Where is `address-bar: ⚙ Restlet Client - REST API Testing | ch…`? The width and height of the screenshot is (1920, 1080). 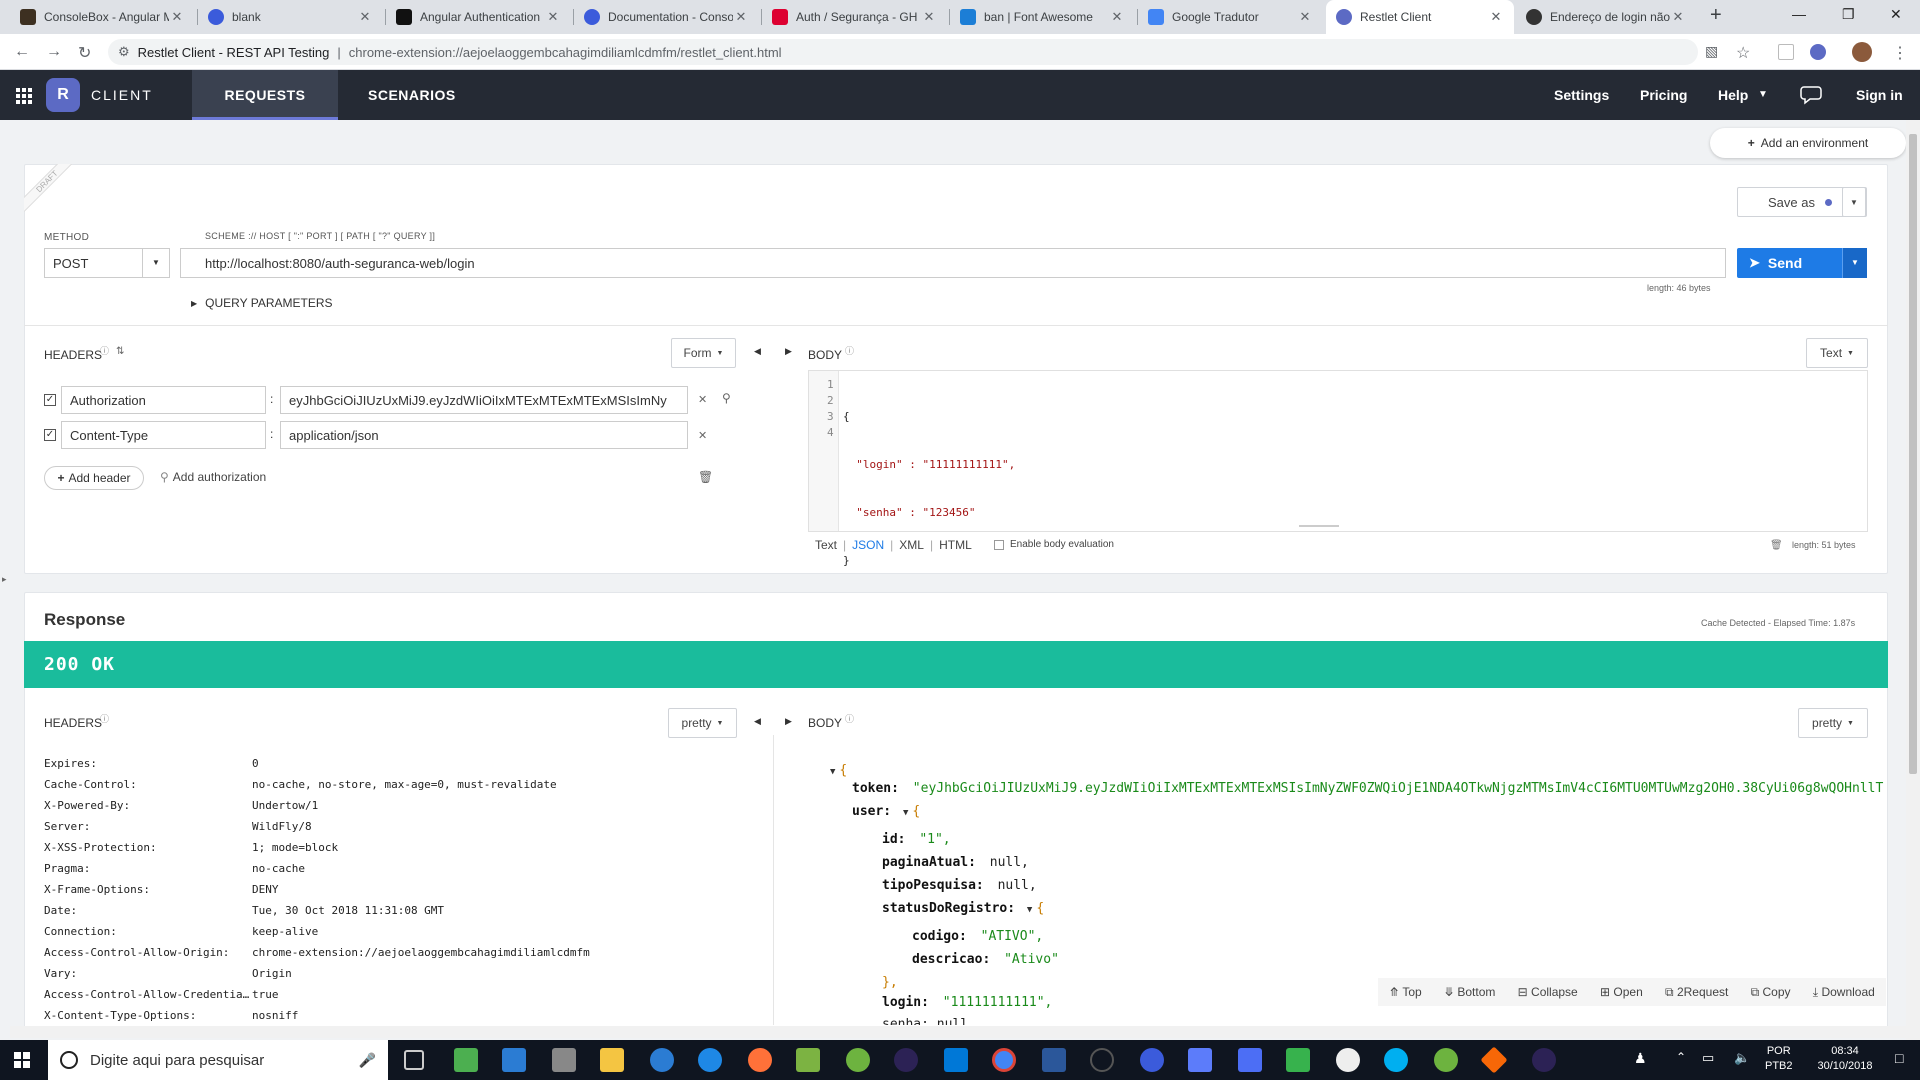
address-bar: ⚙ Restlet Client - REST API Testing | ch… is located at coordinates (903, 52).